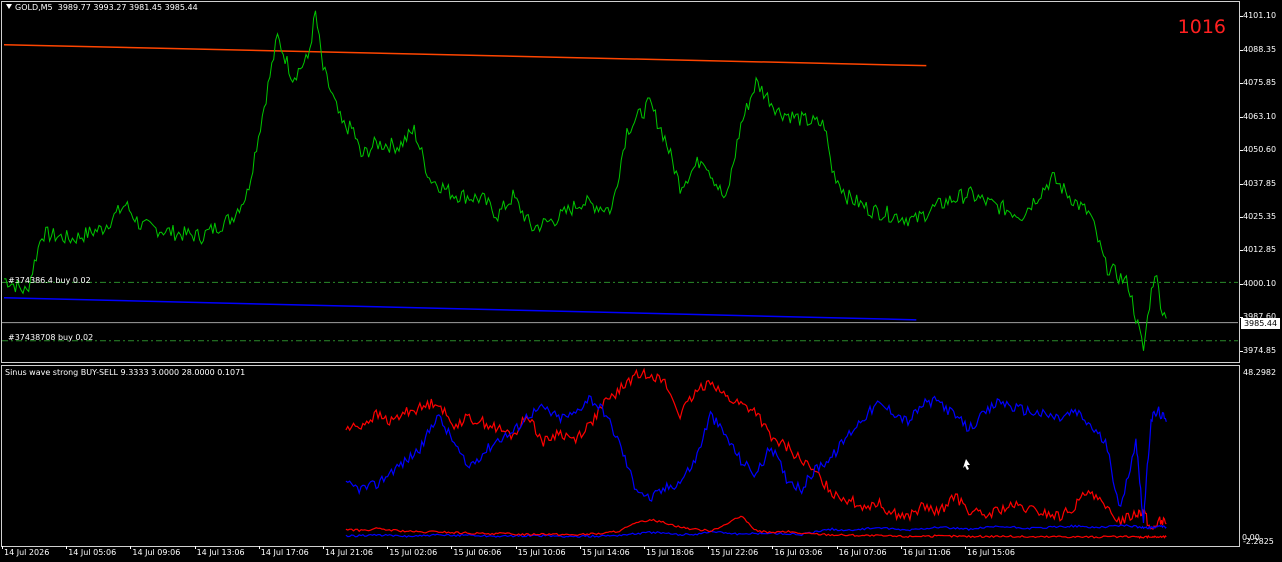 The height and width of the screenshot is (562, 1282). What do you see at coordinates (156, 552) in the screenshot?
I see `time-tick-label: 14 Jul 09:06` at bounding box center [156, 552].